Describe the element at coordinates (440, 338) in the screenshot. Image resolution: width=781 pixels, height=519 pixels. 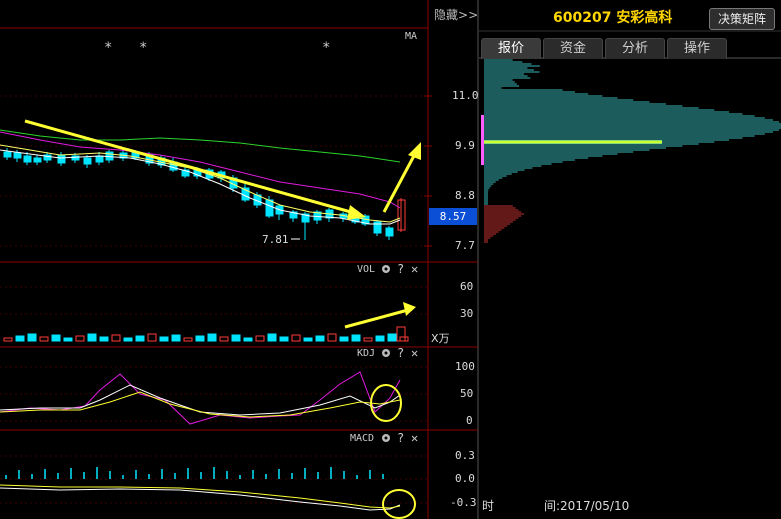
I see `vol-unit: X万` at that location.